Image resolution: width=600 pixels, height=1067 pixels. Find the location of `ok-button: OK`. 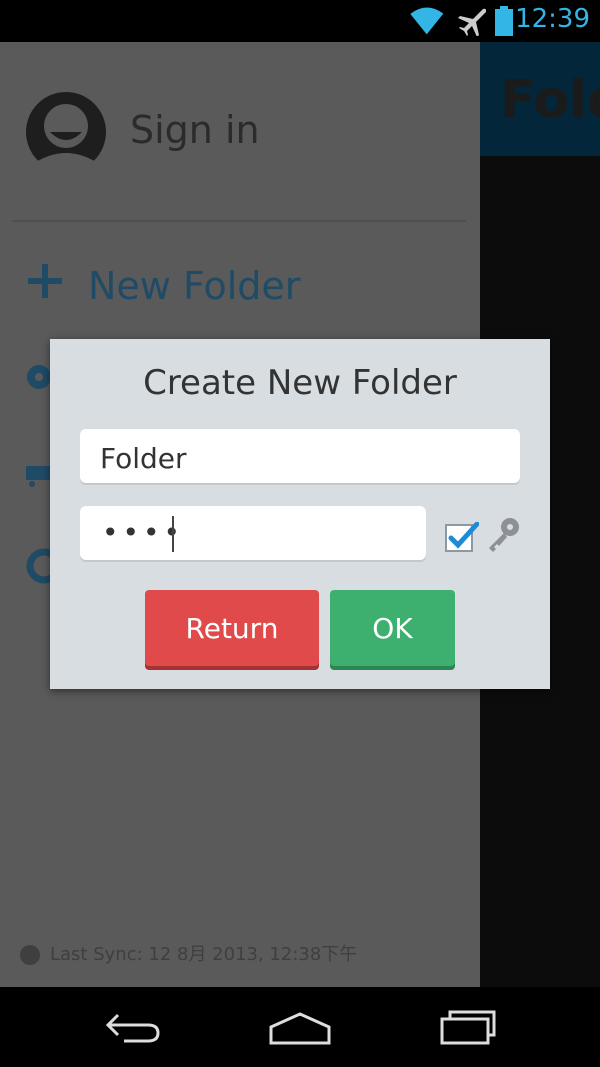

ok-button: OK is located at coordinates (392, 628).